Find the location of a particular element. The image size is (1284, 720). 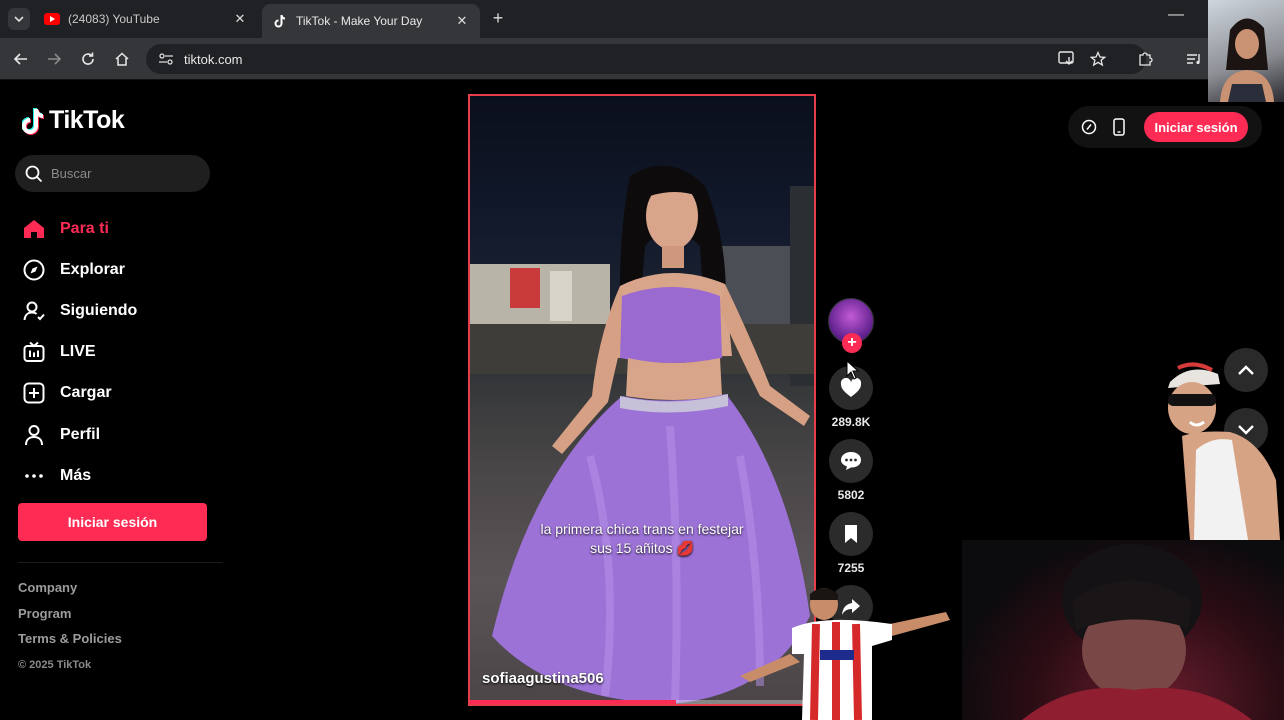

tab-title: TikTok - Make Your Day is located at coordinates (359, 21).